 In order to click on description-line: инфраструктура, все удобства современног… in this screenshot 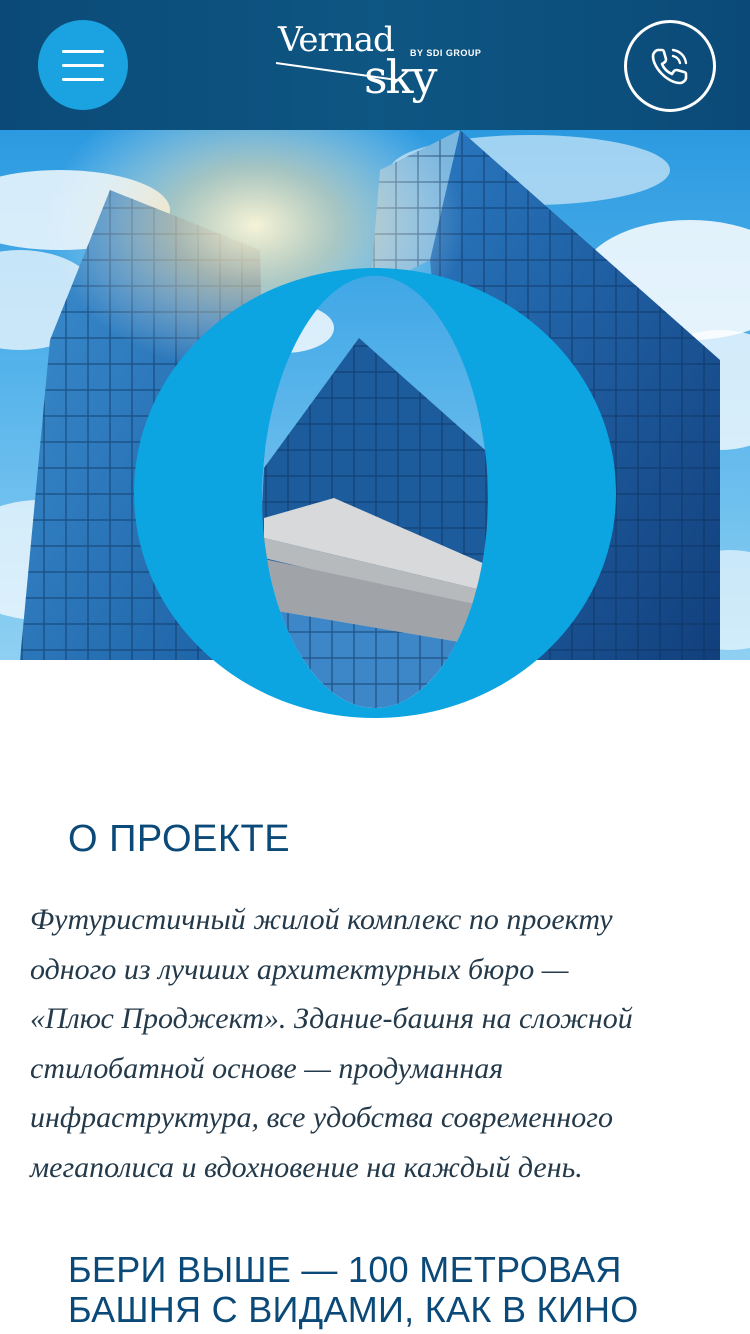, I will do `click(322, 1117)`.